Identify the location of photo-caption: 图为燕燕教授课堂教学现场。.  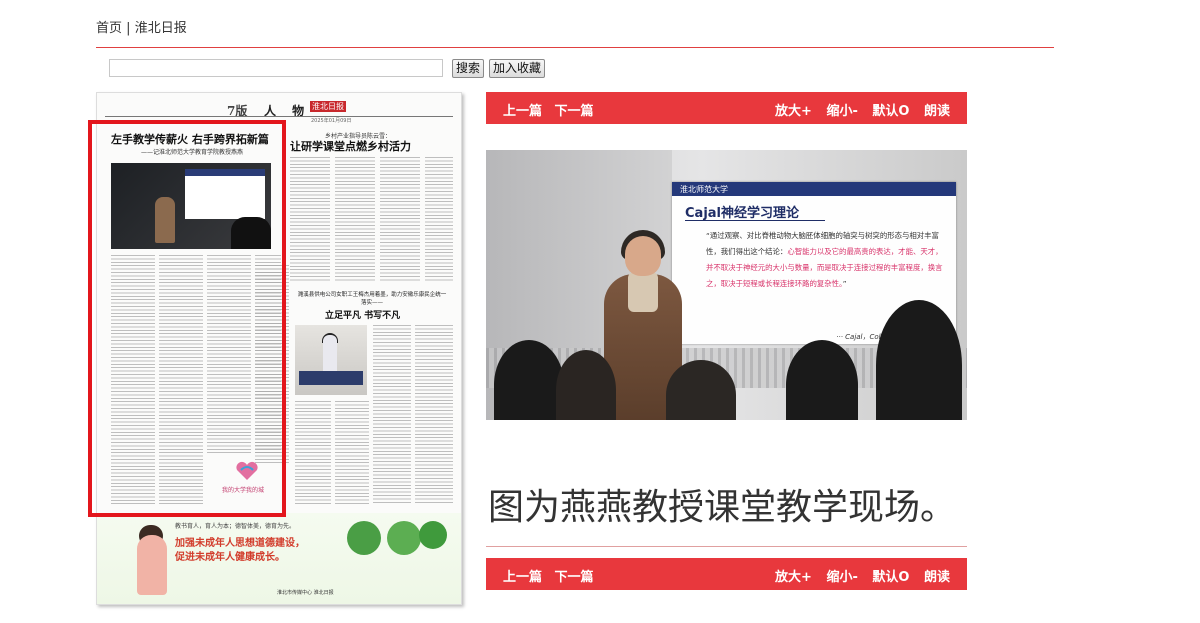
(722, 507).